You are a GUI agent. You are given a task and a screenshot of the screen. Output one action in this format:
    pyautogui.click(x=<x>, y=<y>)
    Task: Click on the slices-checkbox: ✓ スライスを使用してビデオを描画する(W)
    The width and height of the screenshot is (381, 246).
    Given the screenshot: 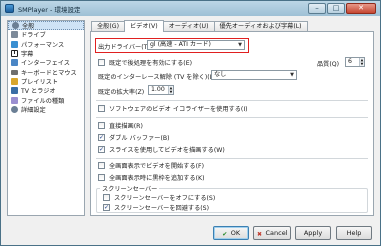 What is the action you would take?
    pyautogui.click(x=161, y=149)
    